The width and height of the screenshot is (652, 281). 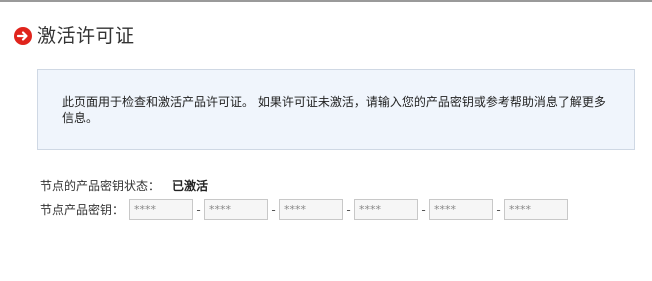 What do you see at coordinates (100, 186) in the screenshot?
I see `key-status-label: 节点的产品密钥状态：` at bounding box center [100, 186].